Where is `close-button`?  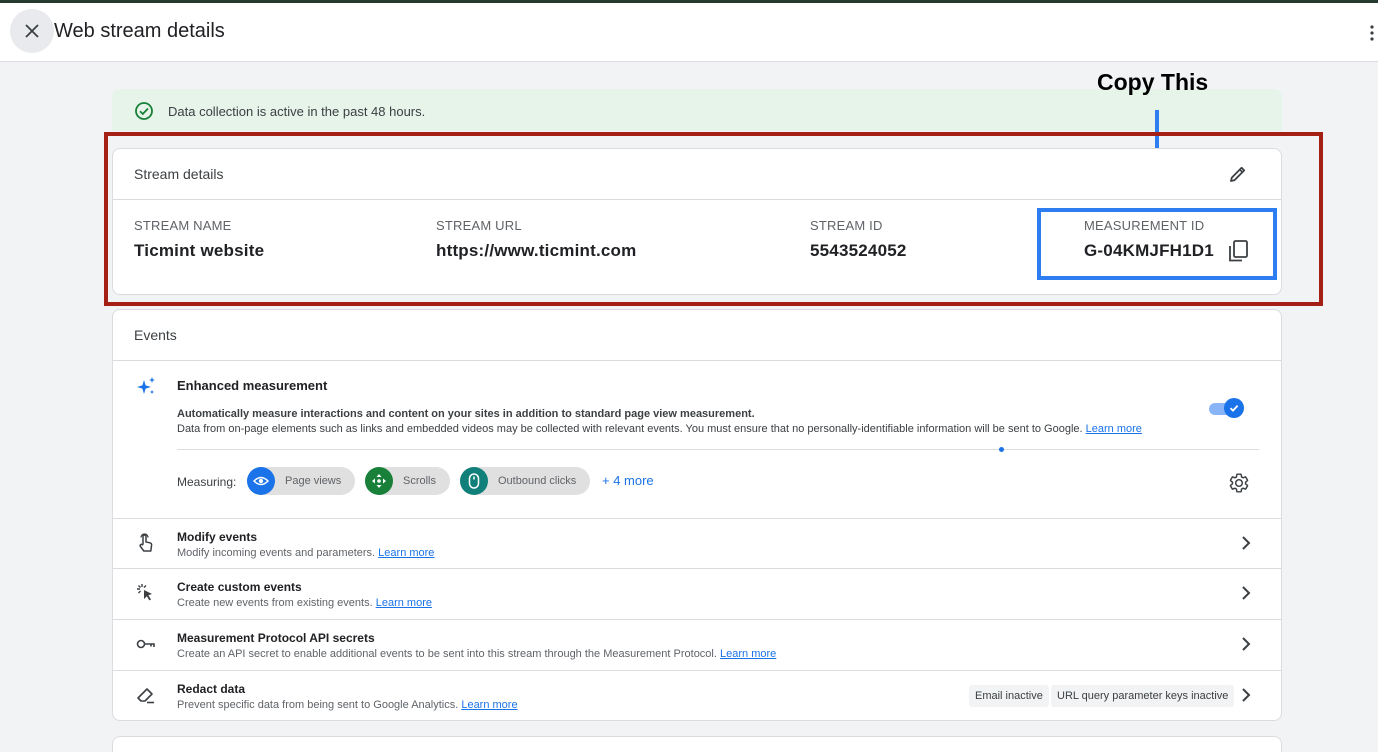 close-button is located at coordinates (32, 31).